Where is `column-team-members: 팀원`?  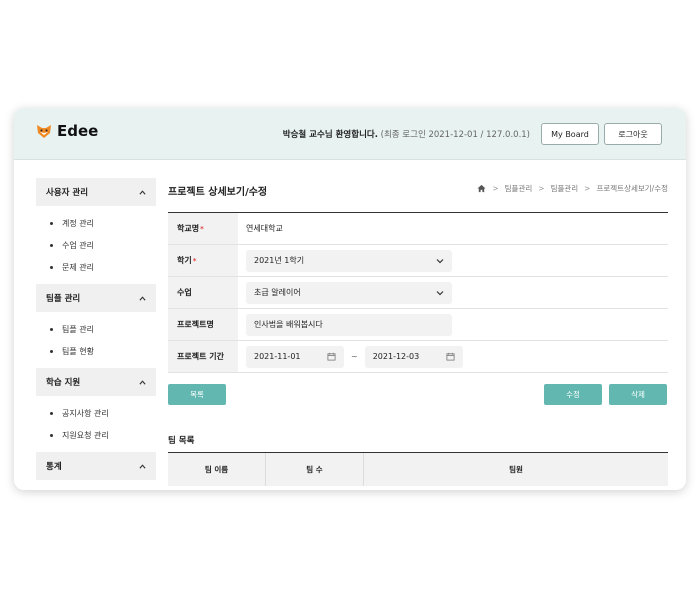 column-team-members: 팀원 is located at coordinates (516, 469).